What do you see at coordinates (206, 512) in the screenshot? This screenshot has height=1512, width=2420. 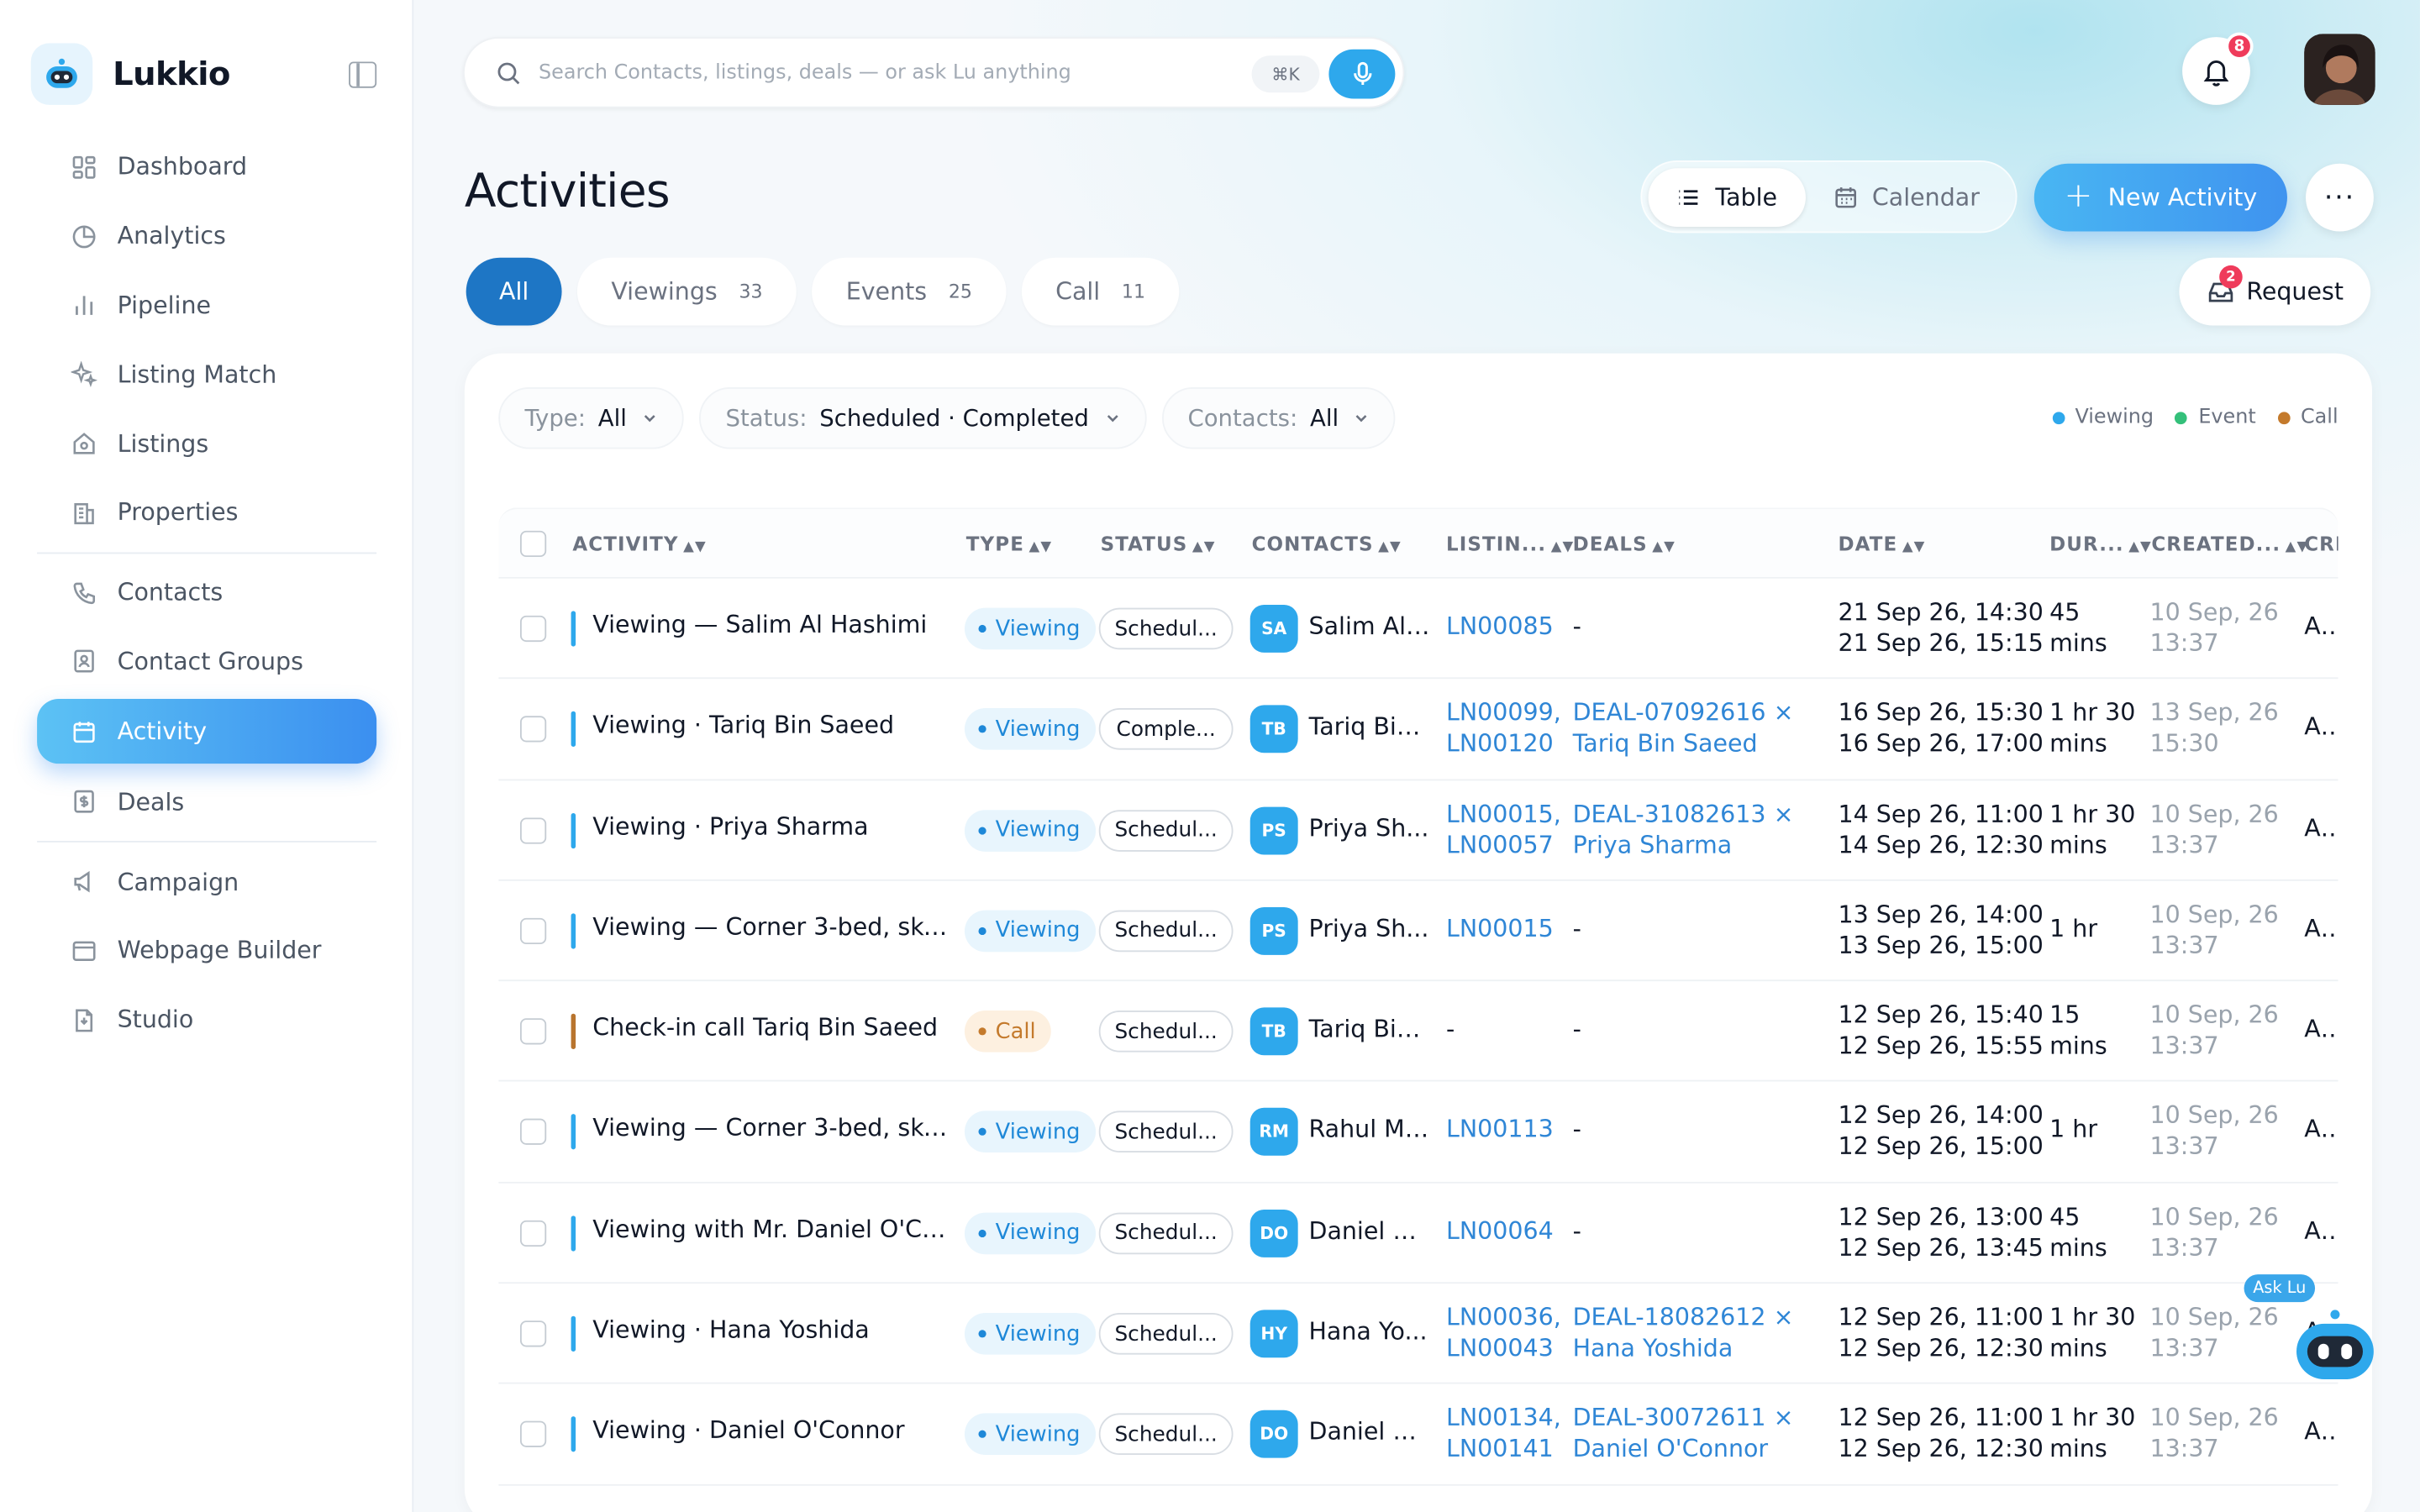 I see `sidebar-item-properties: Properties` at bounding box center [206, 512].